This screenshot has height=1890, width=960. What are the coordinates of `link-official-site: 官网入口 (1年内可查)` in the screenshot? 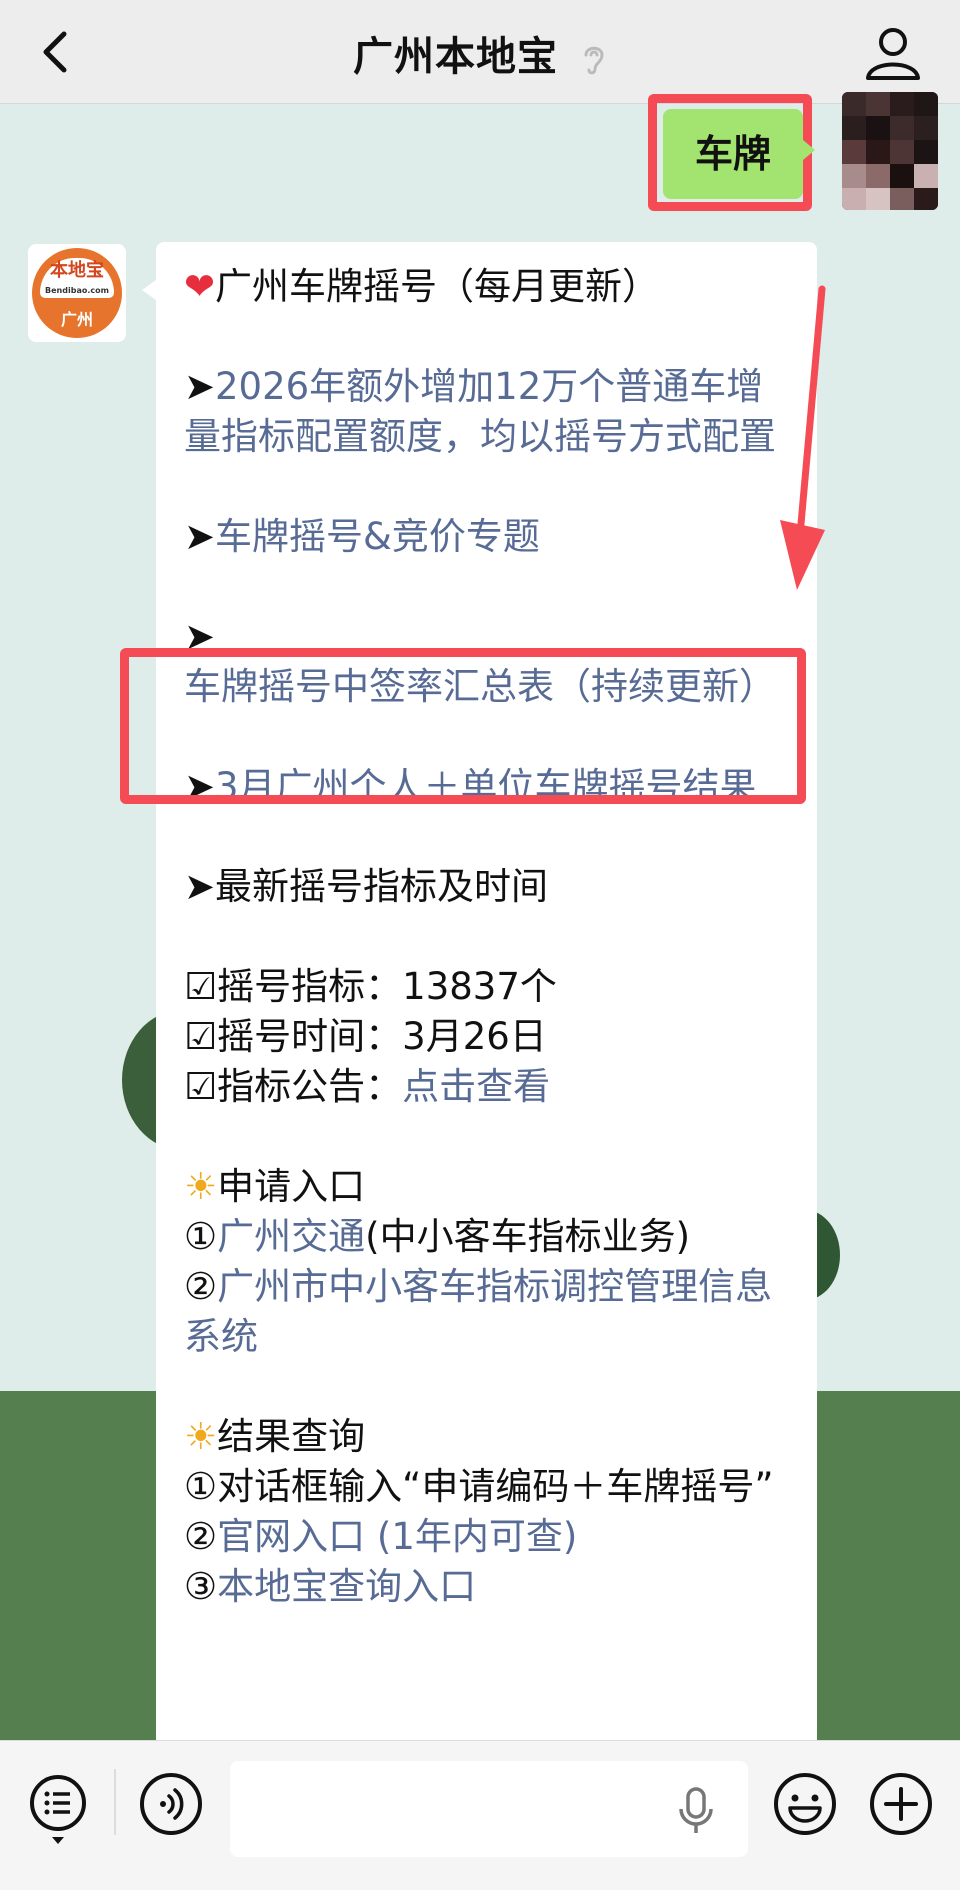 It's located at (397, 1536).